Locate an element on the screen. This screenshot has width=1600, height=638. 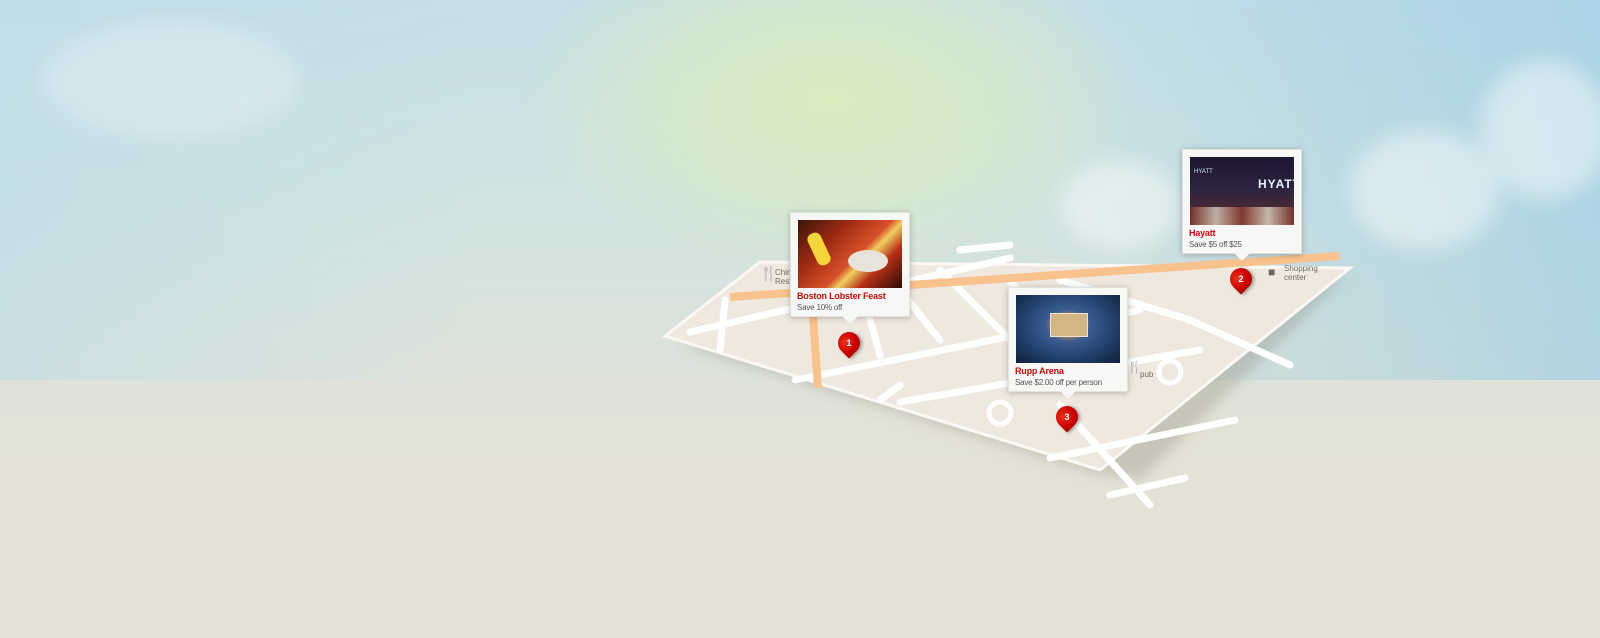
map-pin-1: 1 is located at coordinates (849, 343).